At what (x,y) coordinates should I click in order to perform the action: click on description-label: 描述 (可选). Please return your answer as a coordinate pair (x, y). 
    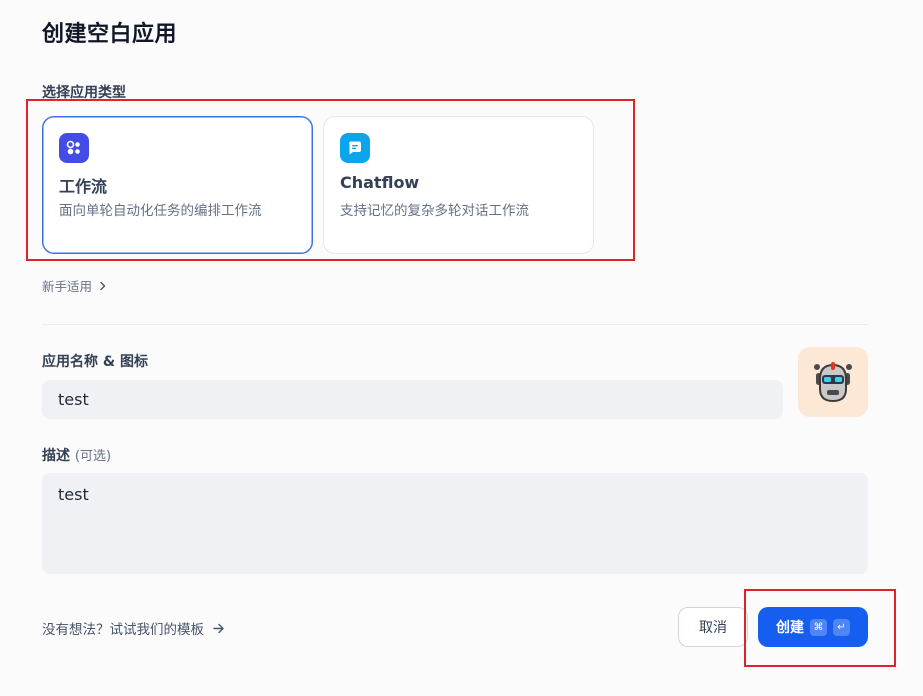
    Looking at the image, I should click on (76, 455).